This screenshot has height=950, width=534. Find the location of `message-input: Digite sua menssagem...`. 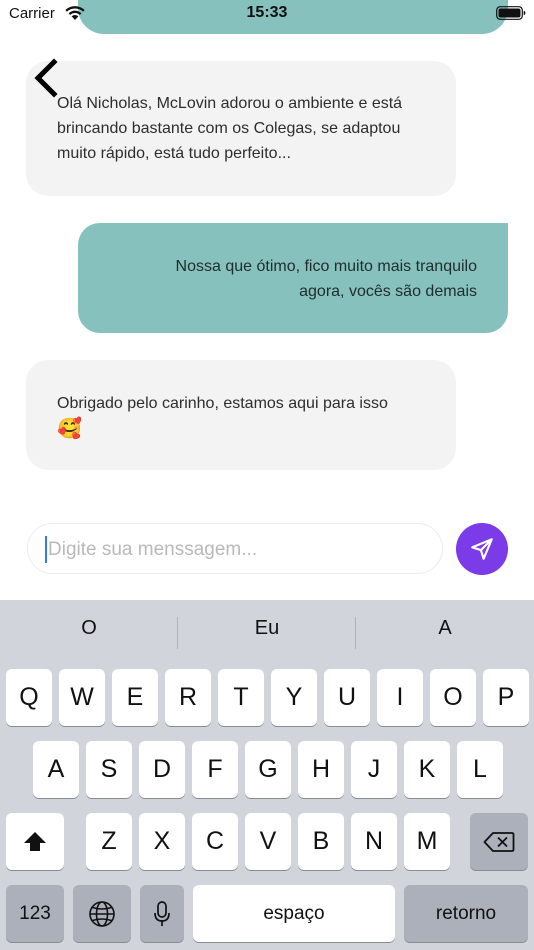

message-input: Digite sua menssagem... is located at coordinates (235, 548).